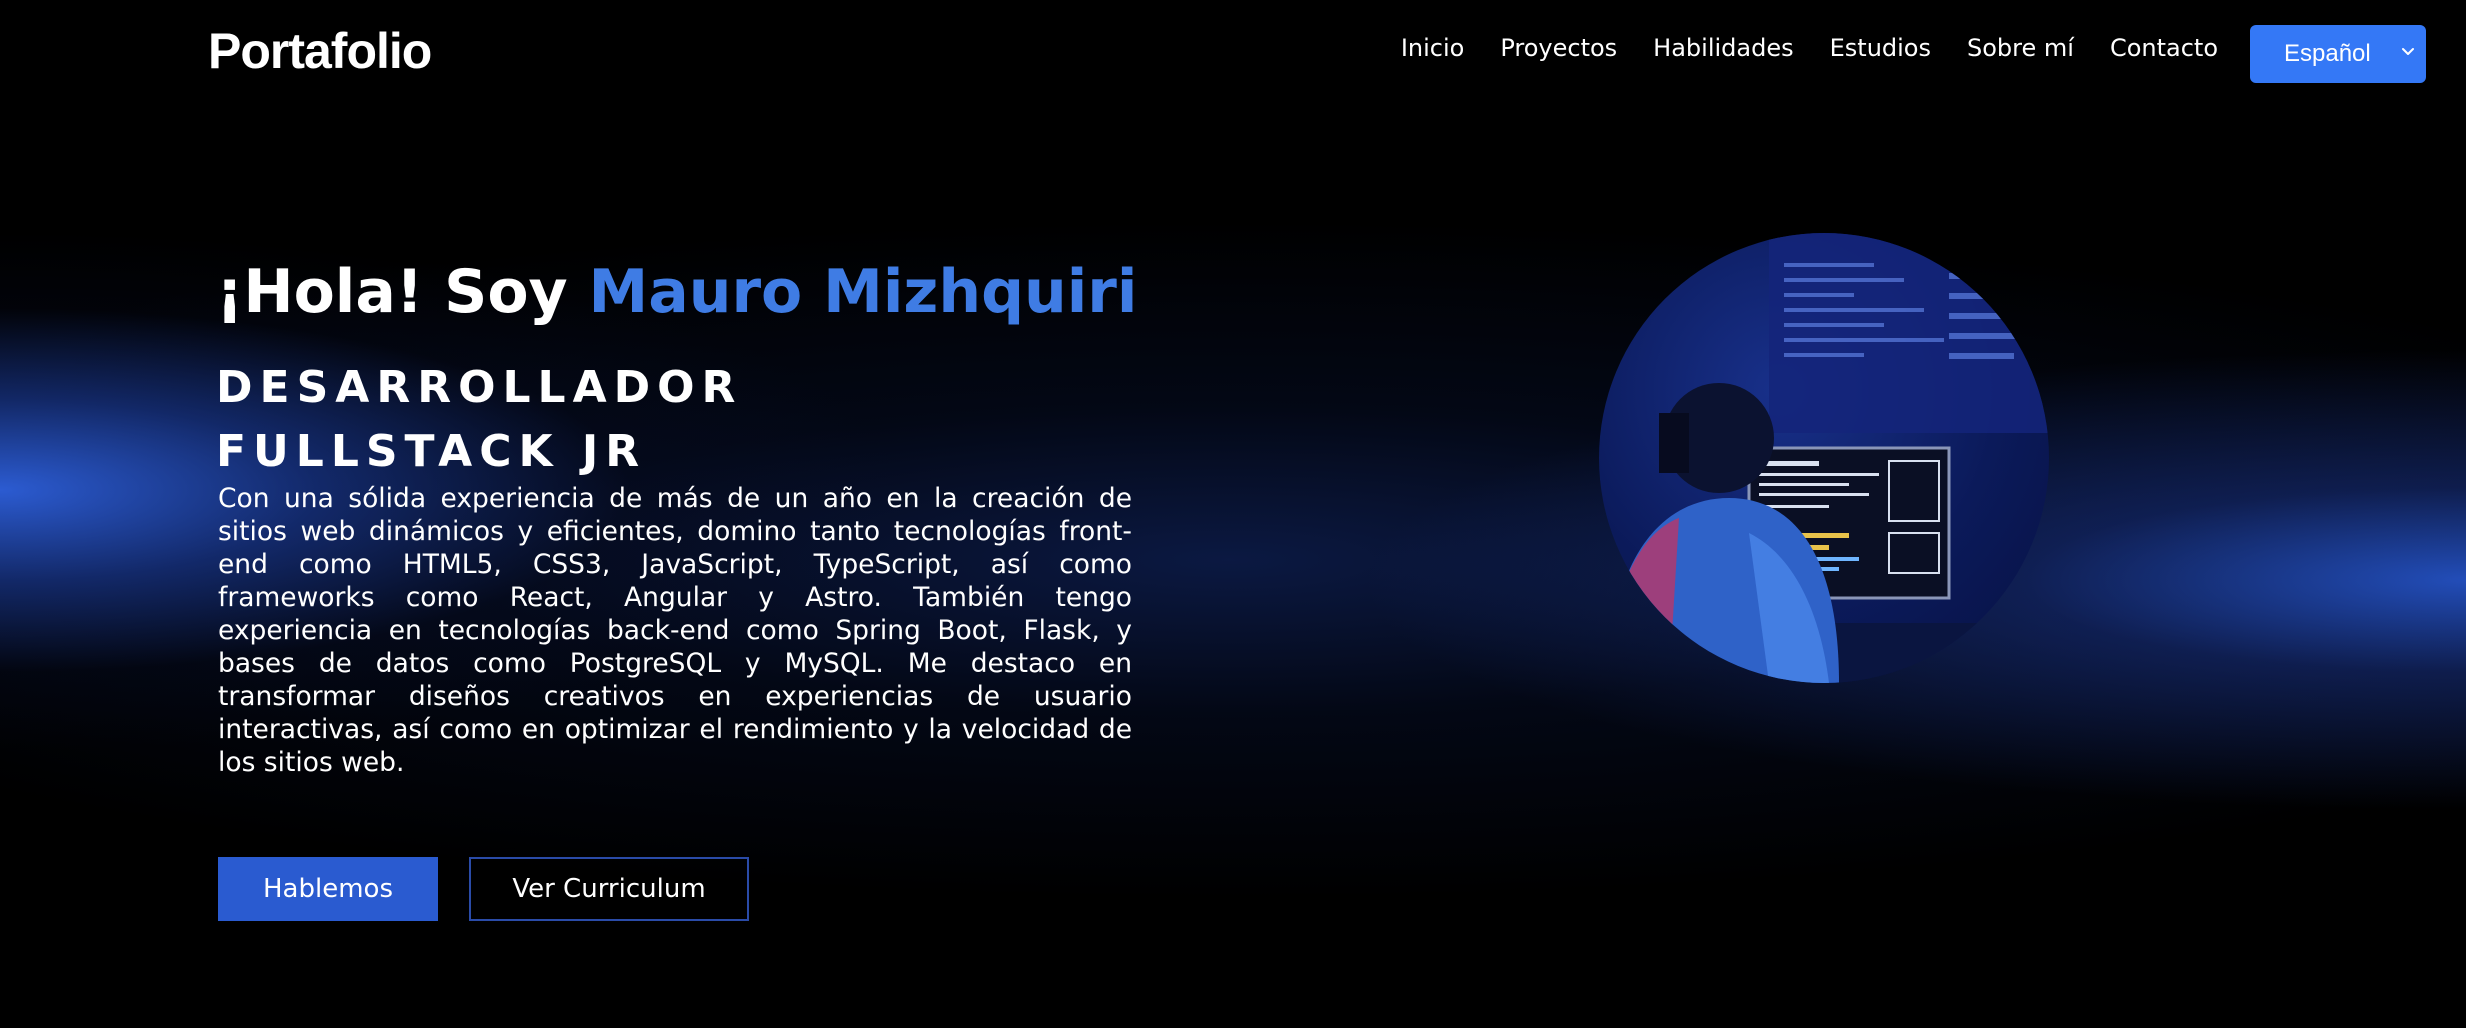 The width and height of the screenshot is (2466, 1028). What do you see at coordinates (863, 292) in the screenshot?
I see `hero-name: Mauro Mizhquiri` at bounding box center [863, 292].